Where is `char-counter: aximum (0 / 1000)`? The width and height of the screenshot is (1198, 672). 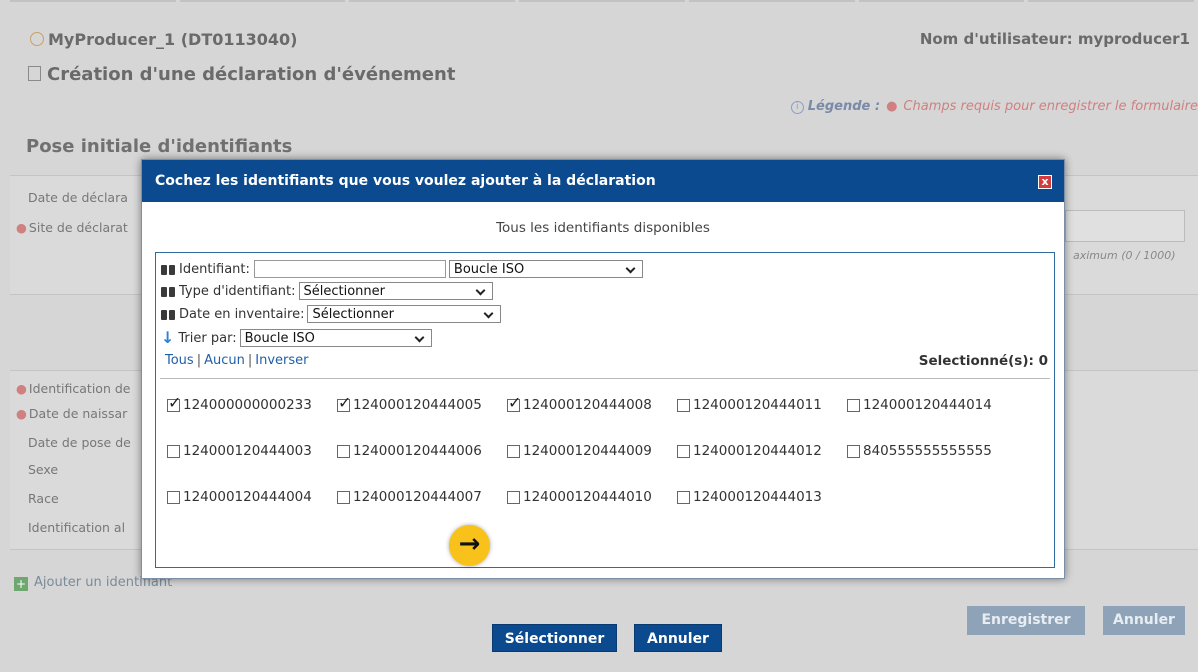
char-counter: aximum (0 / 1000) is located at coordinates (1124, 255).